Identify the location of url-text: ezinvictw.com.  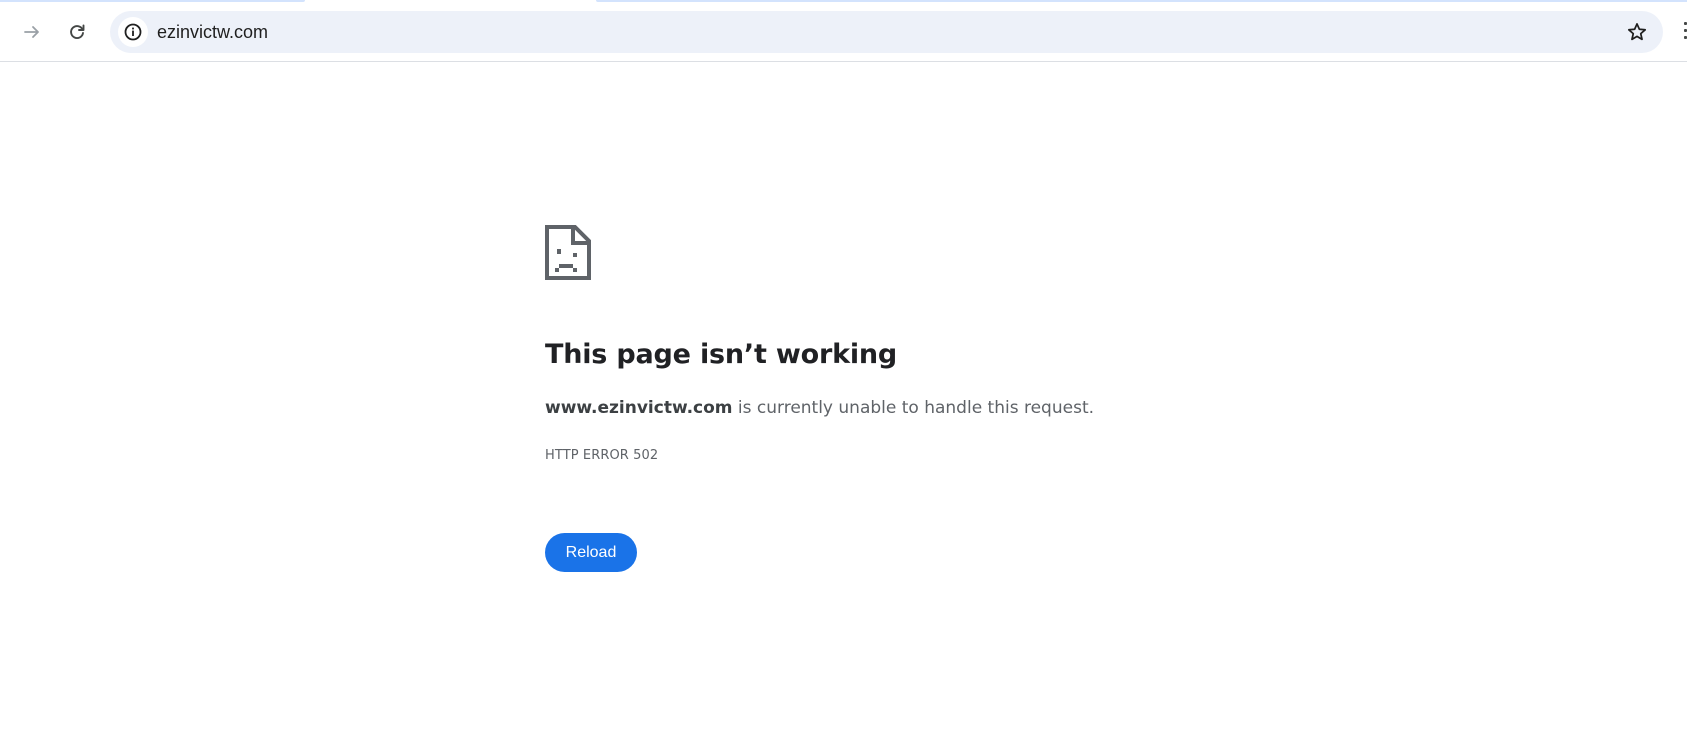
(212, 32).